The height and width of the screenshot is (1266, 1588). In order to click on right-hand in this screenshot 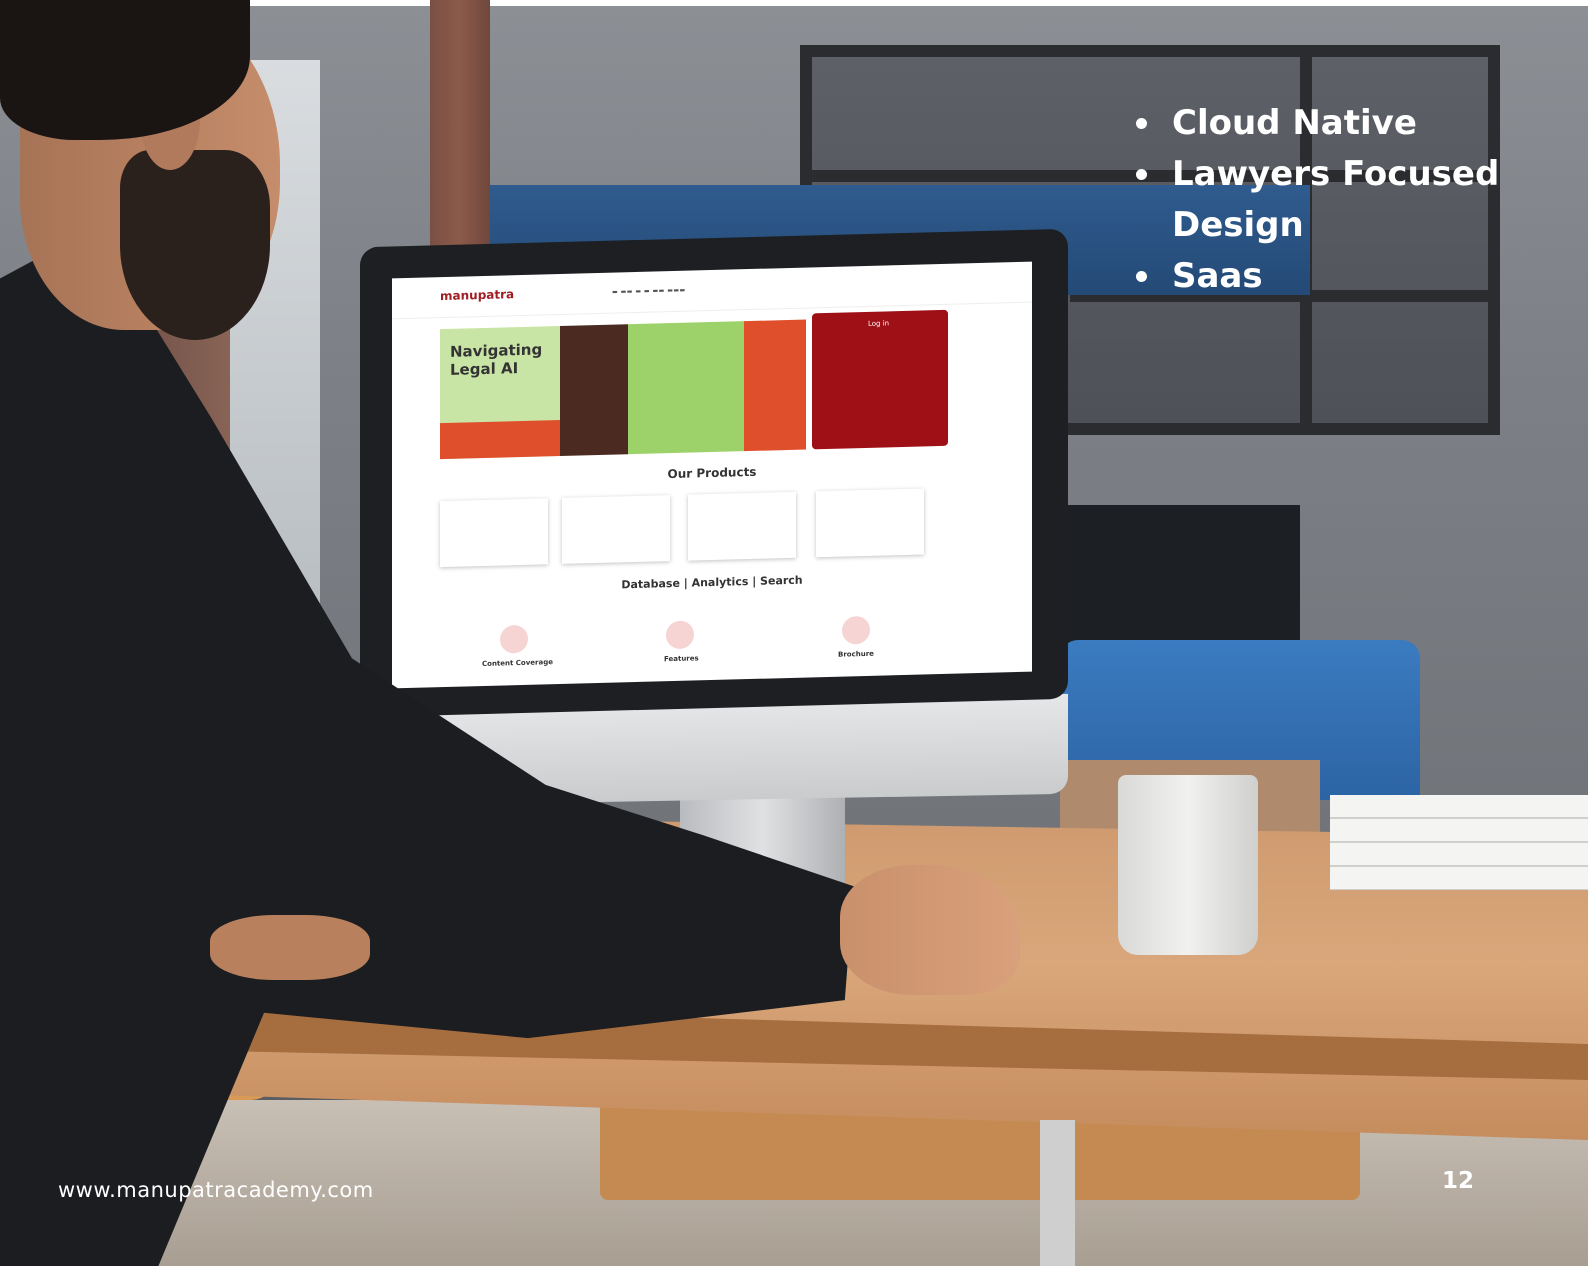, I will do `click(930, 930)`.